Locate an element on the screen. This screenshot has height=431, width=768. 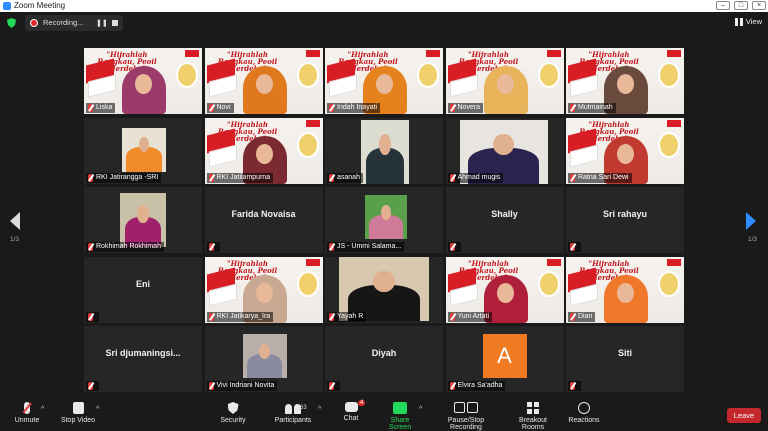
participant-name-caption: Novi is located at coordinates (220, 108).